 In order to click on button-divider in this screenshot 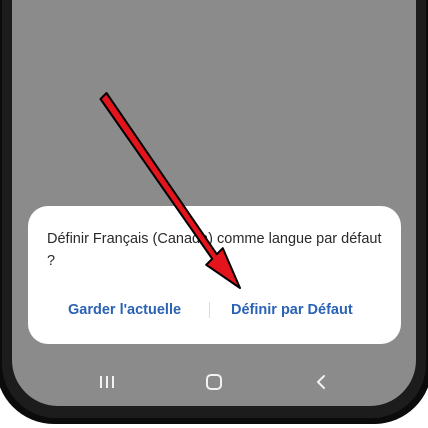, I will do `click(209, 310)`.